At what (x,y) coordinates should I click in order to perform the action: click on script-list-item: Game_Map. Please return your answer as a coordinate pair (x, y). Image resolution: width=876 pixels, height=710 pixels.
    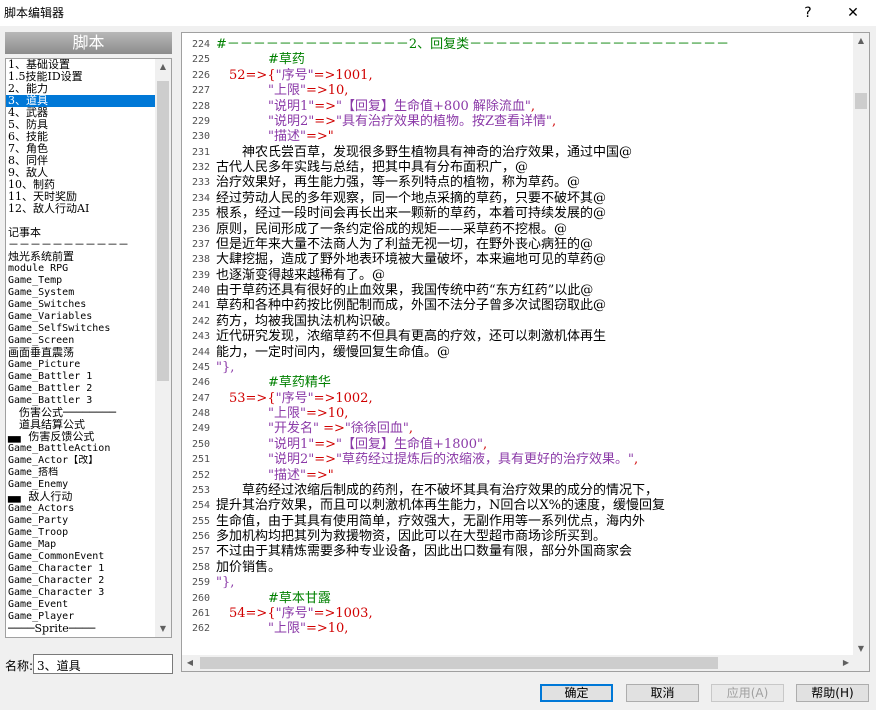
    Looking at the image, I should click on (81, 545).